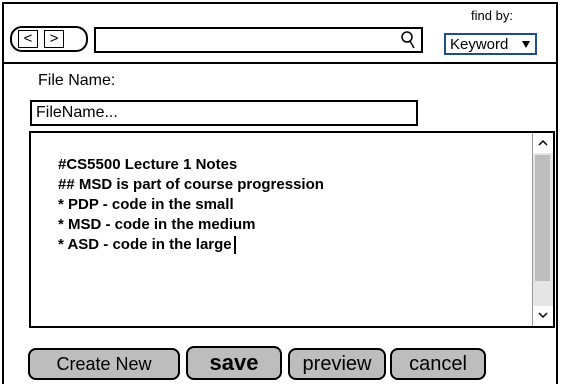  I want to click on search-input, so click(245, 41).